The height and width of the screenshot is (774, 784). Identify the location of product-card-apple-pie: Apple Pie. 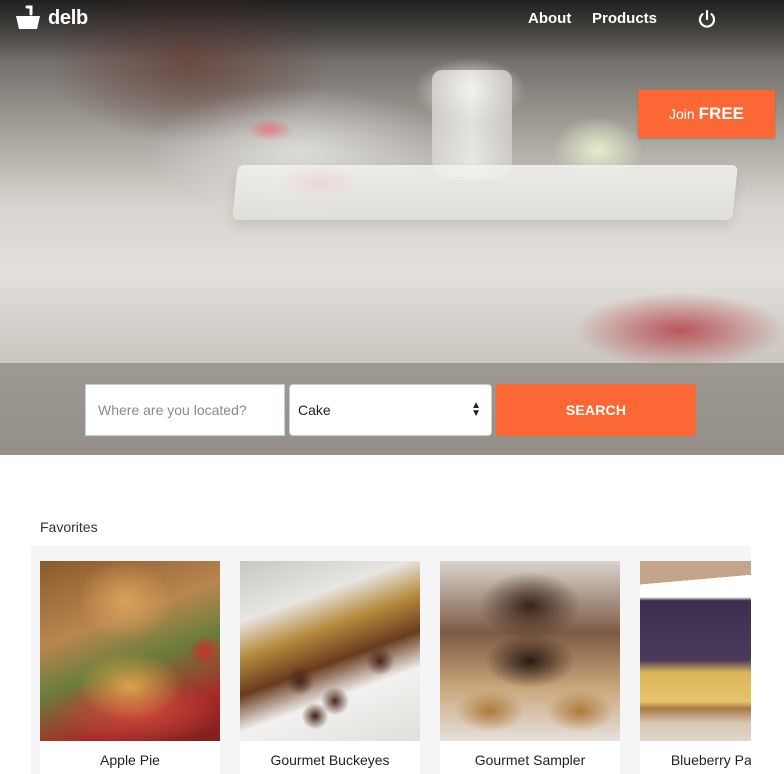
(130, 667).